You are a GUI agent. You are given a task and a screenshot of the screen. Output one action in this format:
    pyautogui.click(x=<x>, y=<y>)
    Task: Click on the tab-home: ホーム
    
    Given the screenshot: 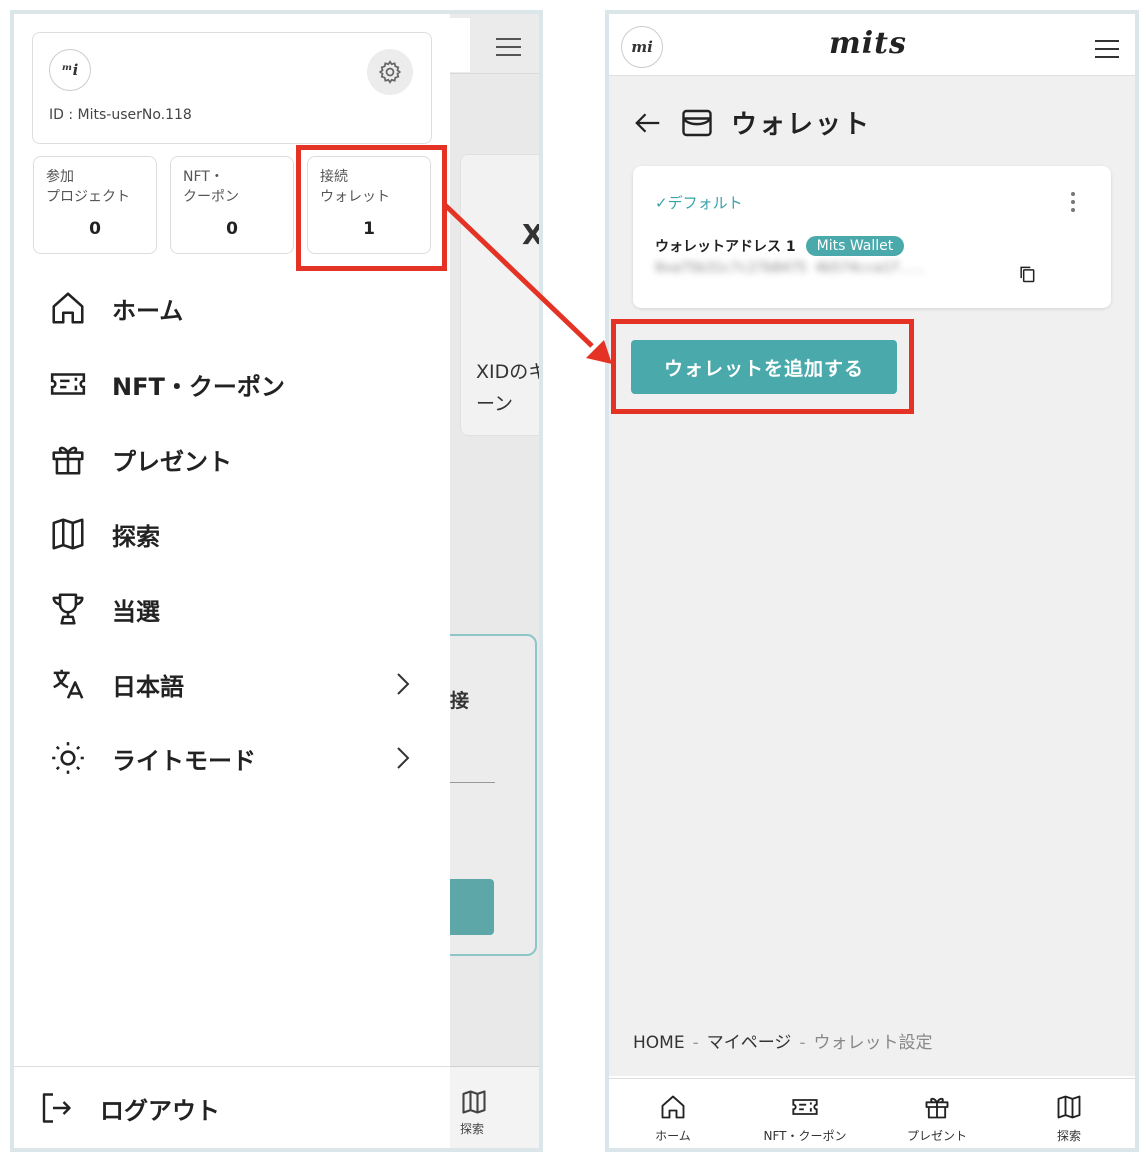 What is the action you would take?
    pyautogui.click(x=673, y=1117)
    